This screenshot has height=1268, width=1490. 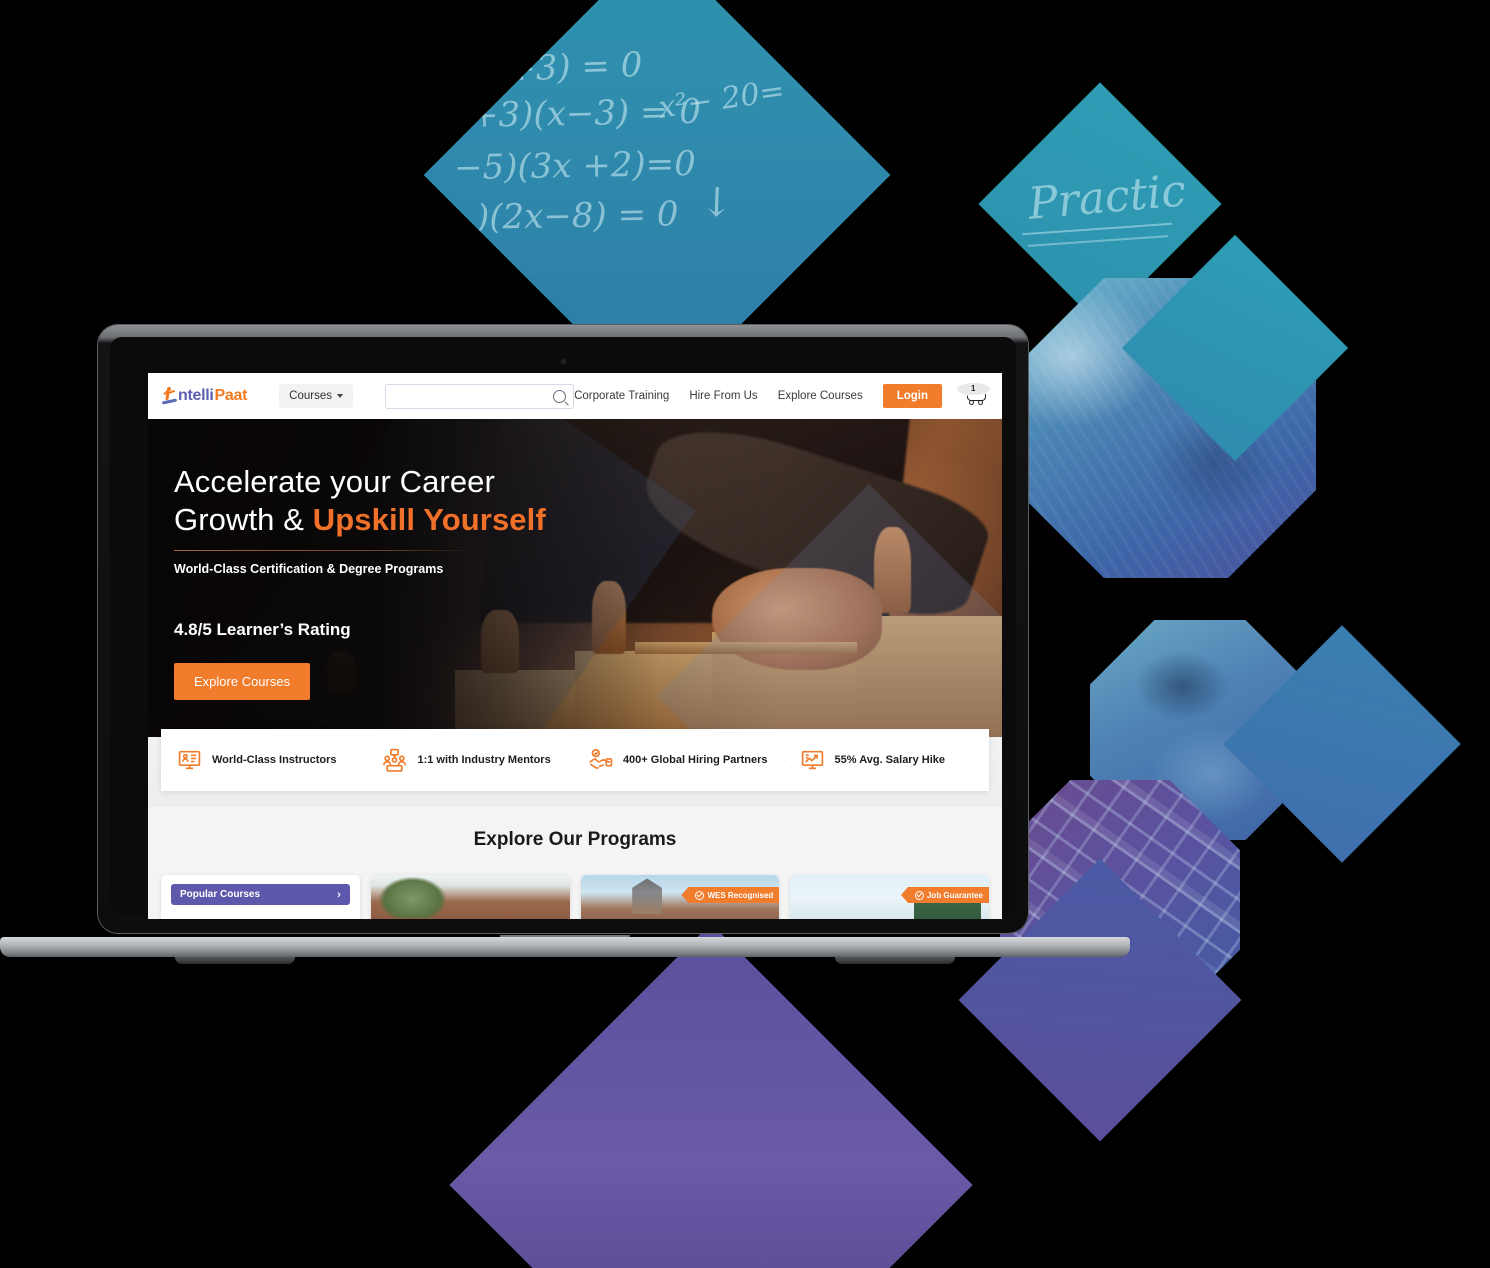 I want to click on search-box, so click(x=479, y=396).